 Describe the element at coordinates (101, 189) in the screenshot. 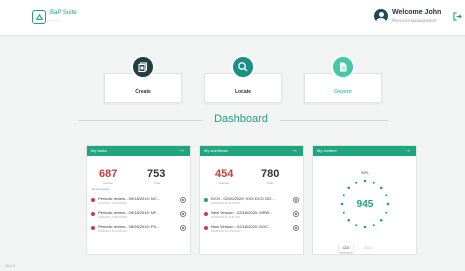

I see `tasks-recent-label: Recent tasks` at that location.